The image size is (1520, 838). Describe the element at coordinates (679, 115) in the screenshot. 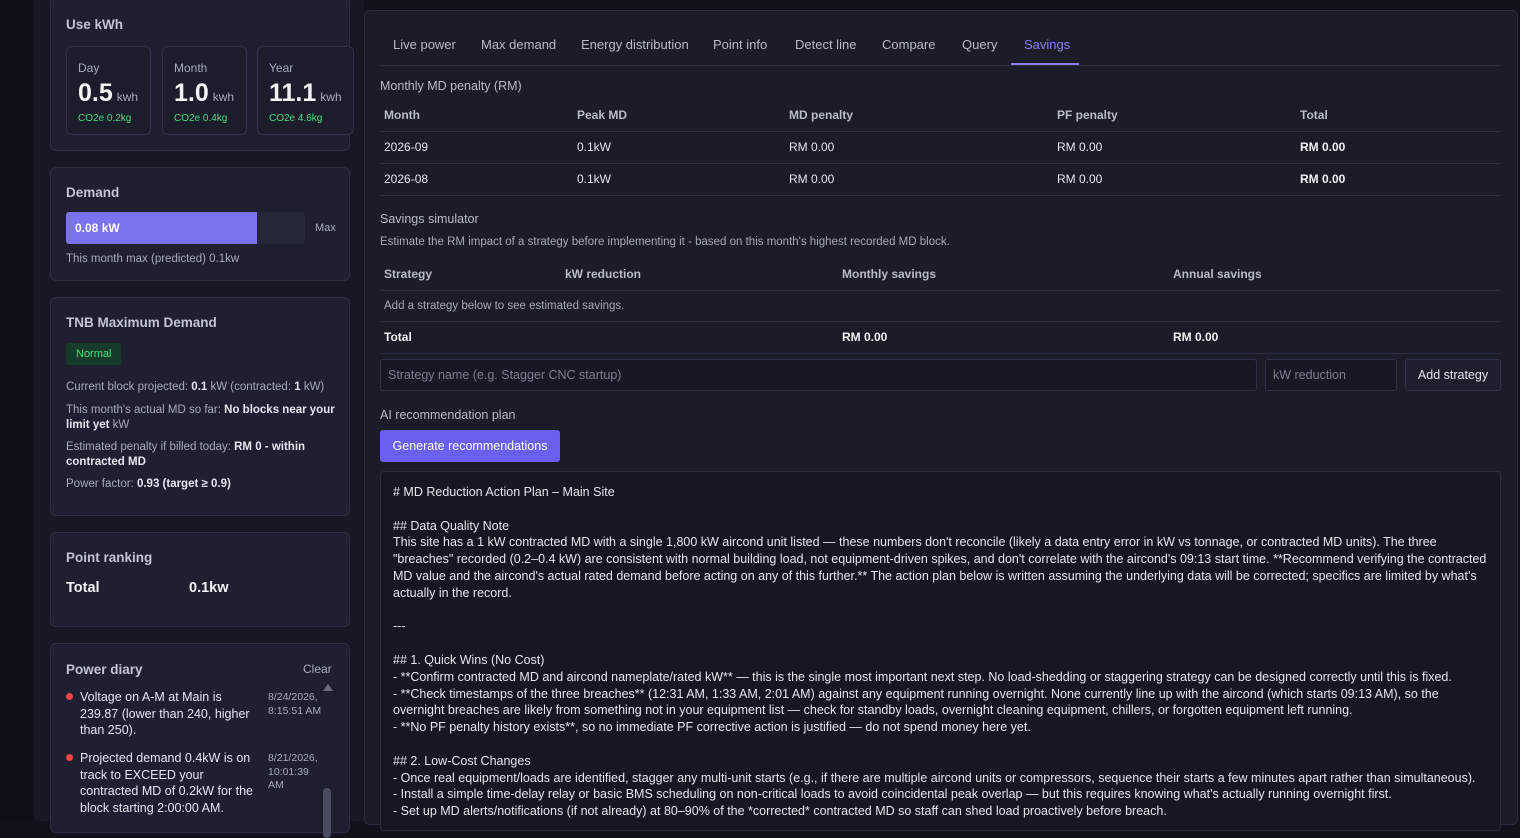

I see `column-header: Peak MD` at that location.